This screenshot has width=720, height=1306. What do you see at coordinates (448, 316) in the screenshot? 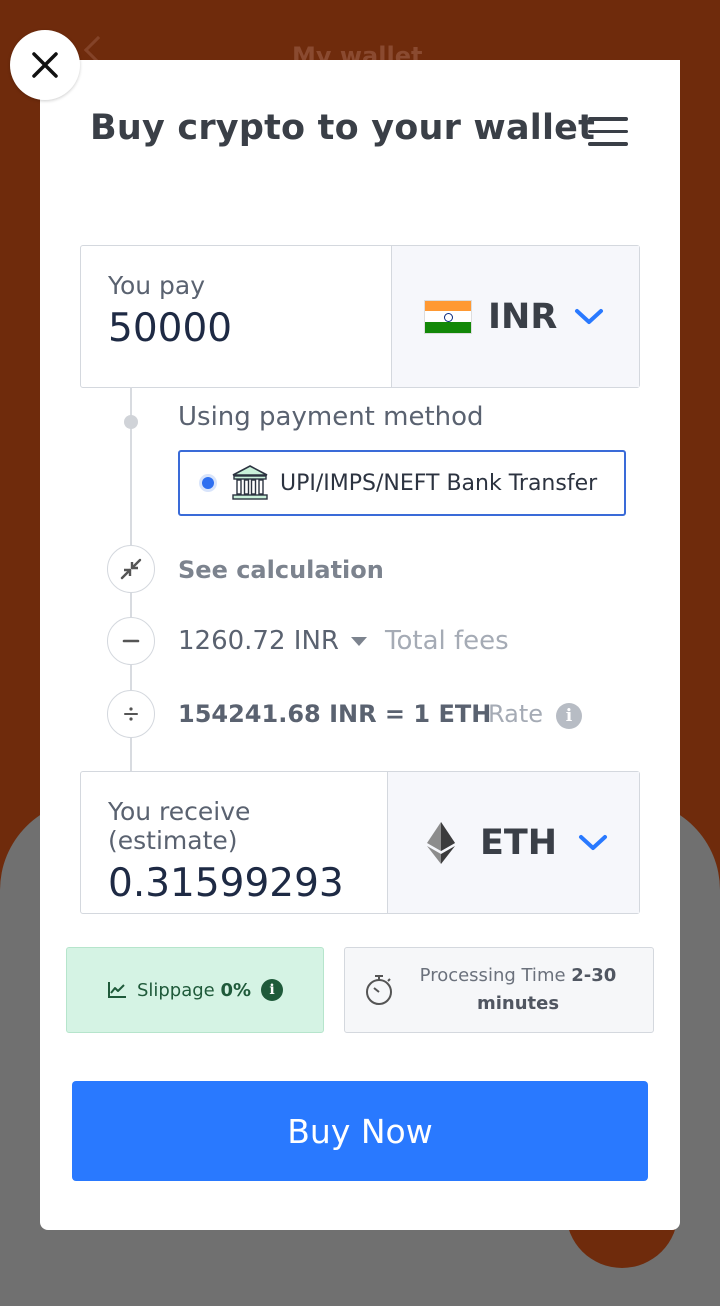
I see `india-flag-icon` at bounding box center [448, 316].